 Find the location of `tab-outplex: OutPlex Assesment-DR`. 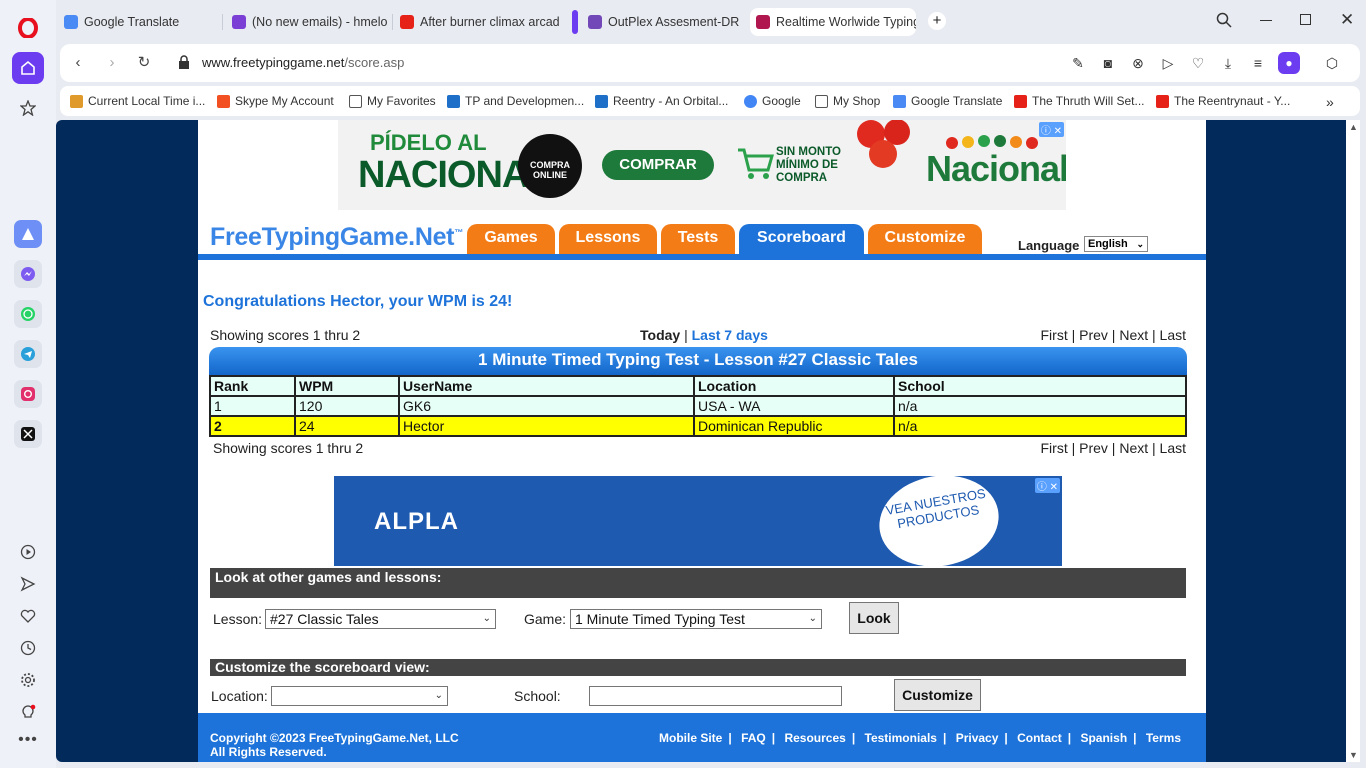

tab-outplex: OutPlex Assesment-DR is located at coordinates (663, 22).